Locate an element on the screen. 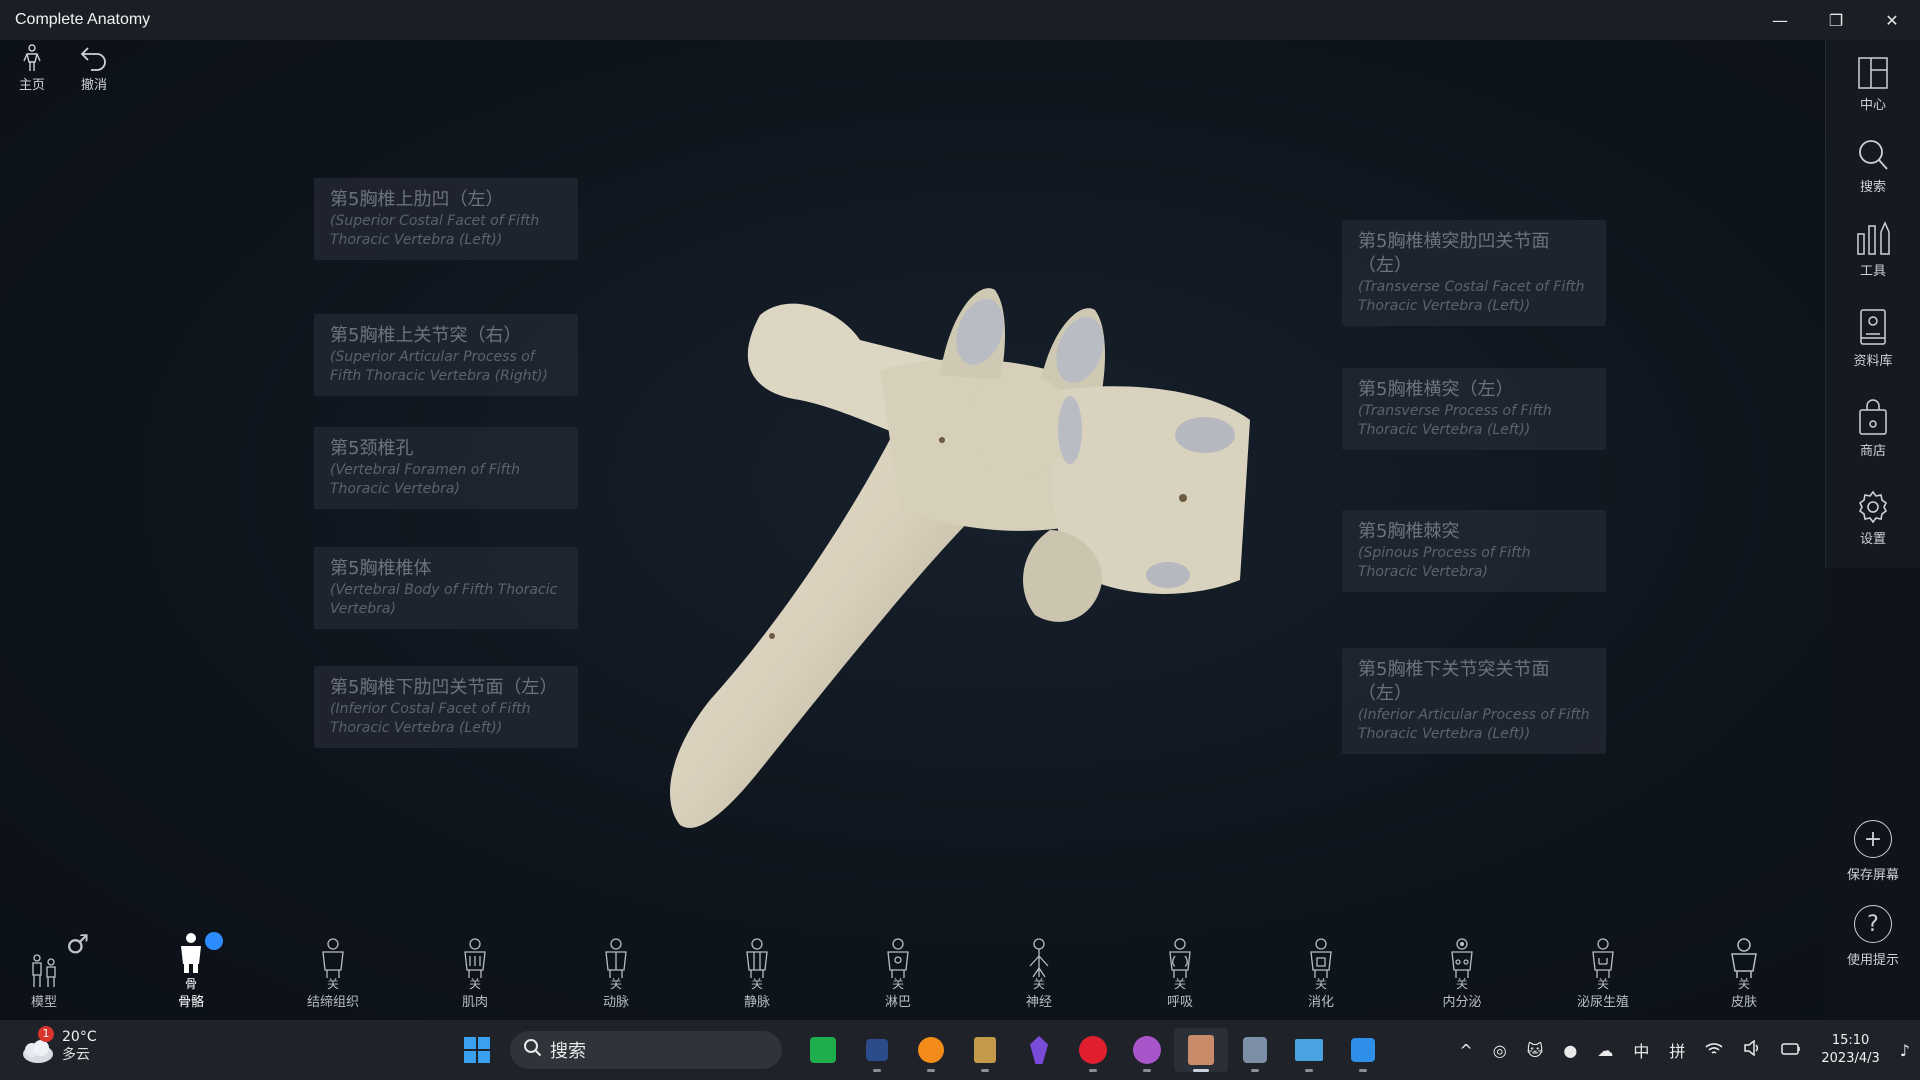  top-left-toolbar: 主页 撤消 is located at coordinates (63, 68).